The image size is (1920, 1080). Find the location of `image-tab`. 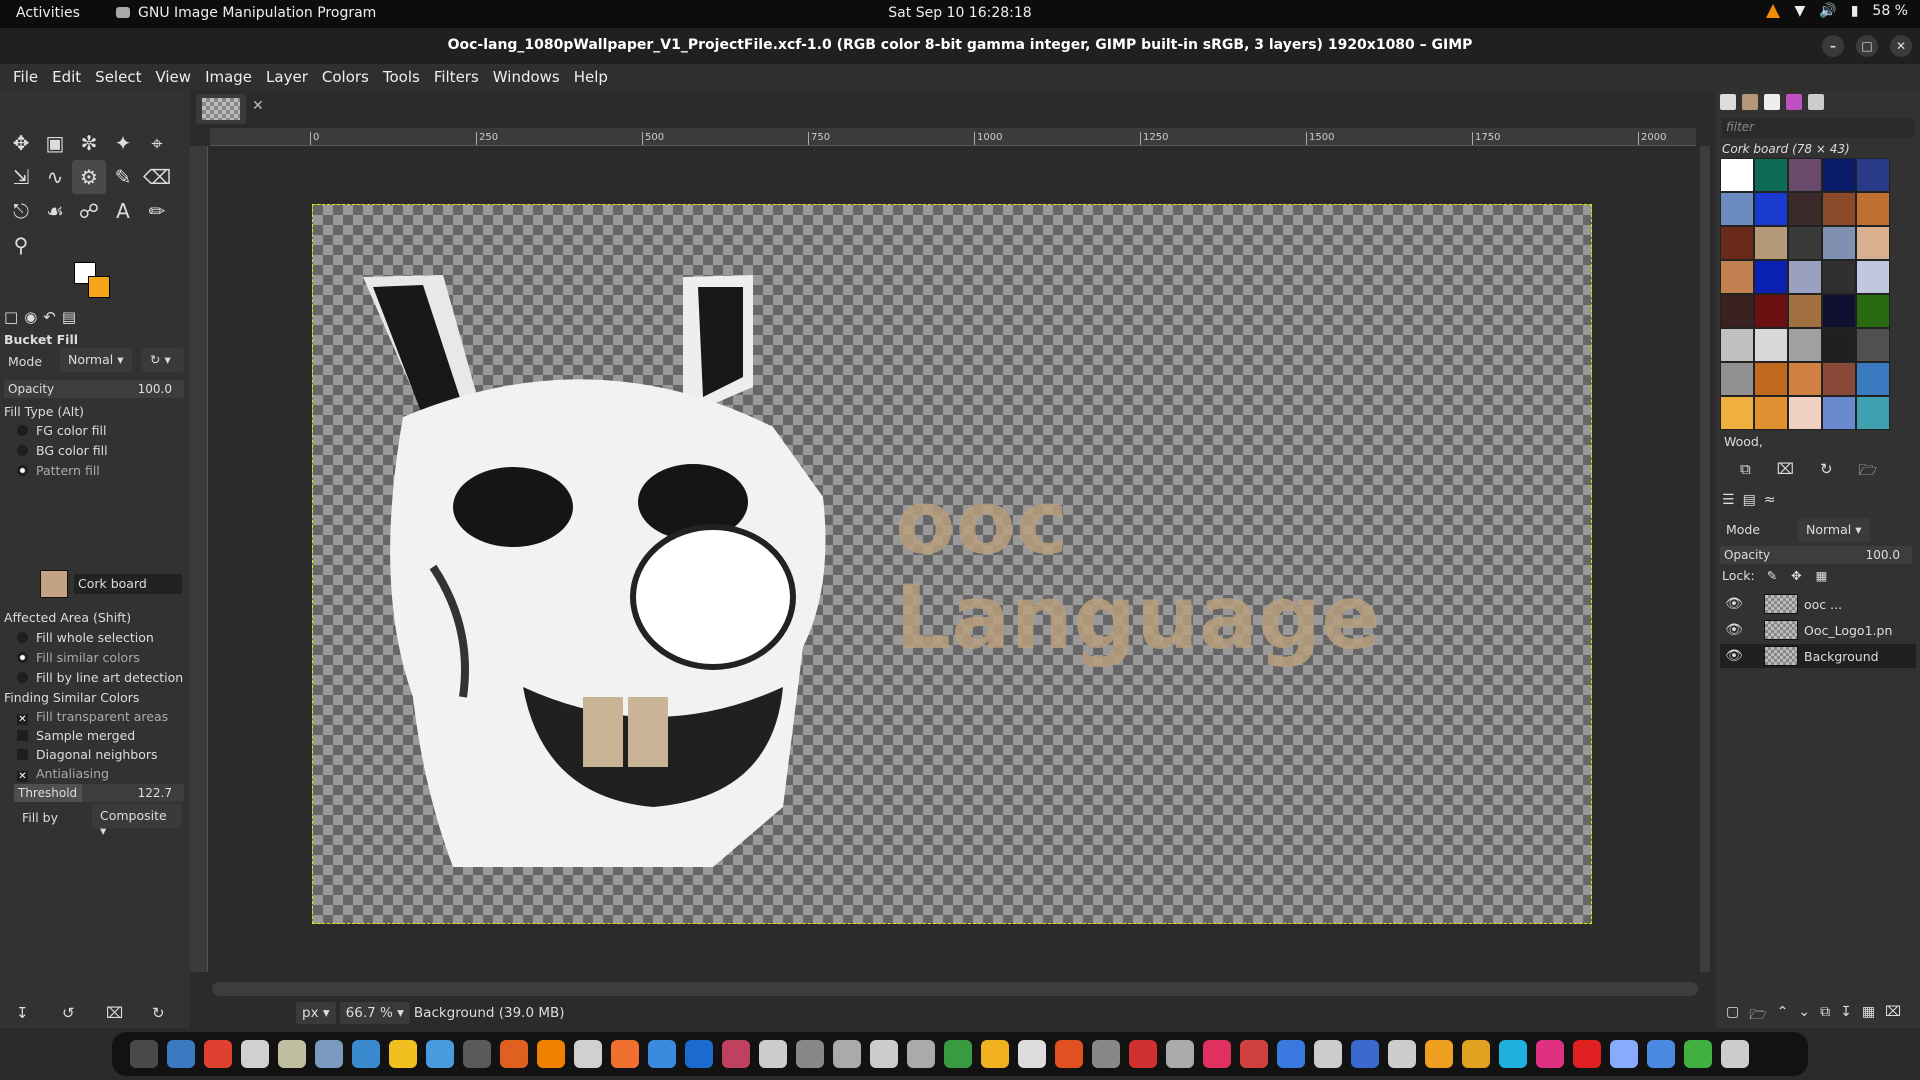

image-tab is located at coordinates (221, 109).